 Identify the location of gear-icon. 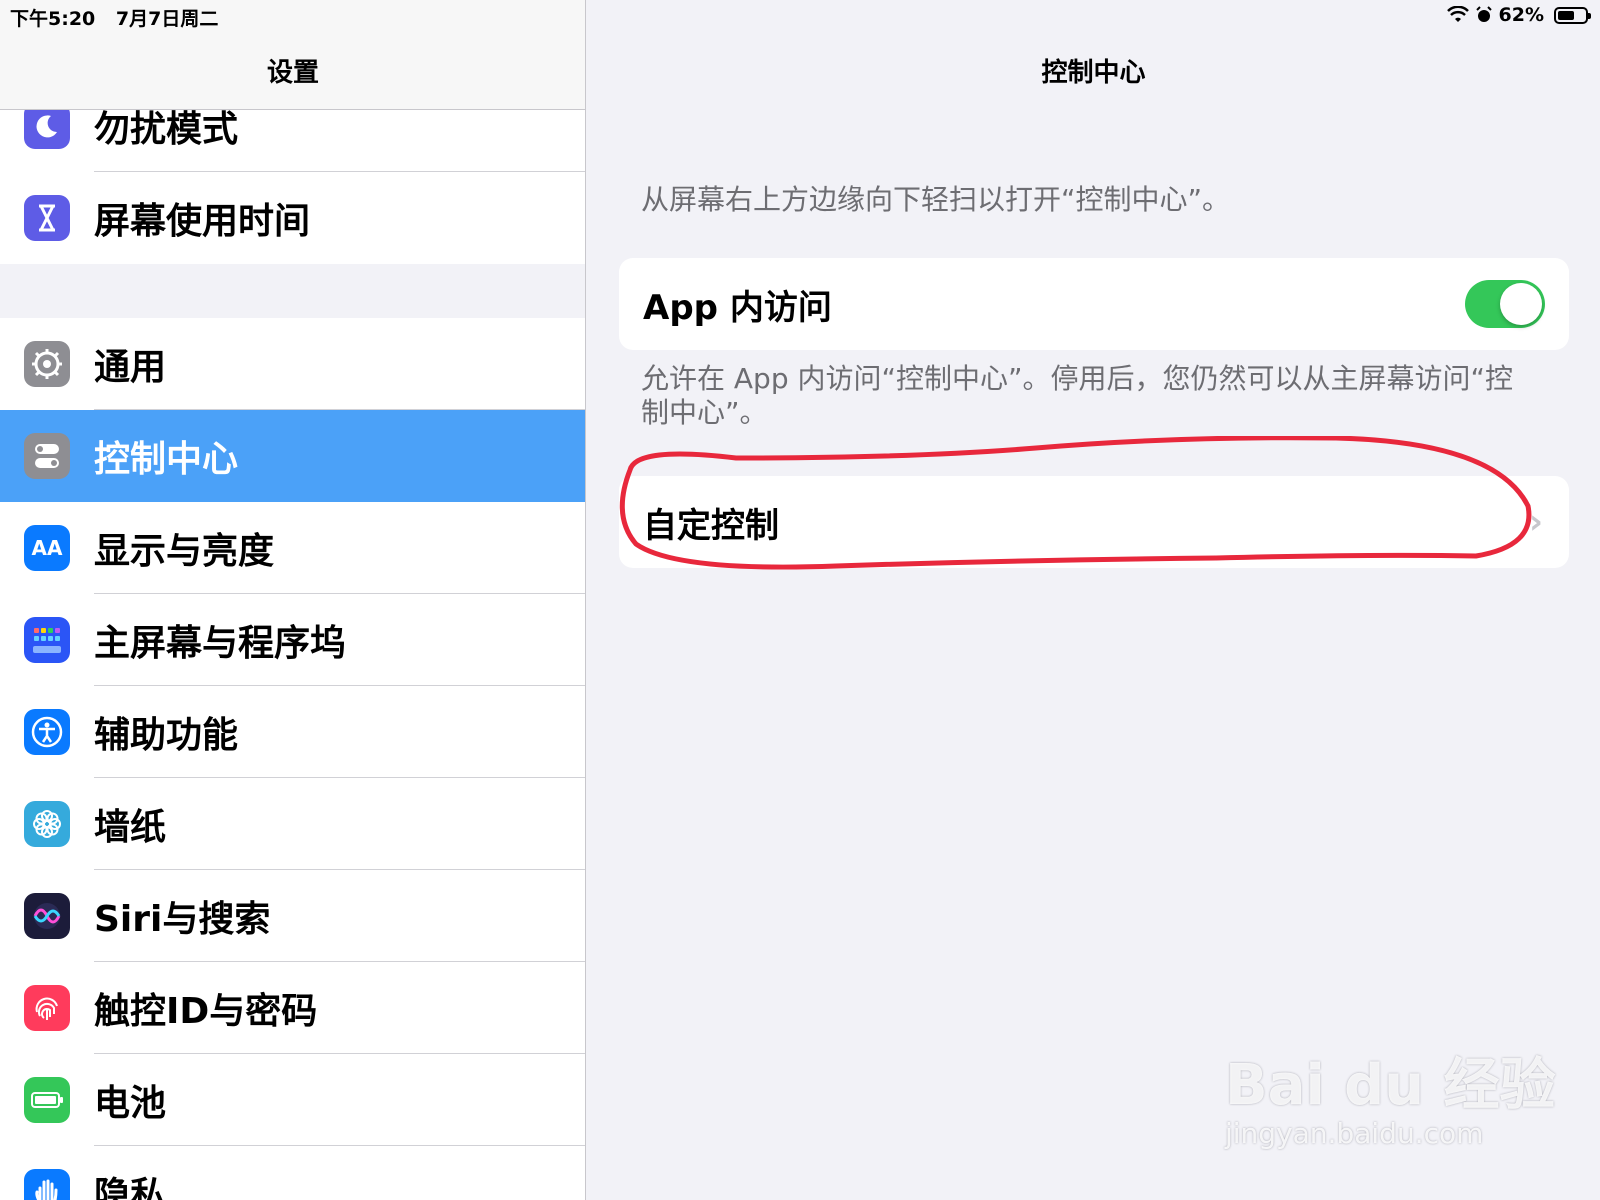
(47, 364).